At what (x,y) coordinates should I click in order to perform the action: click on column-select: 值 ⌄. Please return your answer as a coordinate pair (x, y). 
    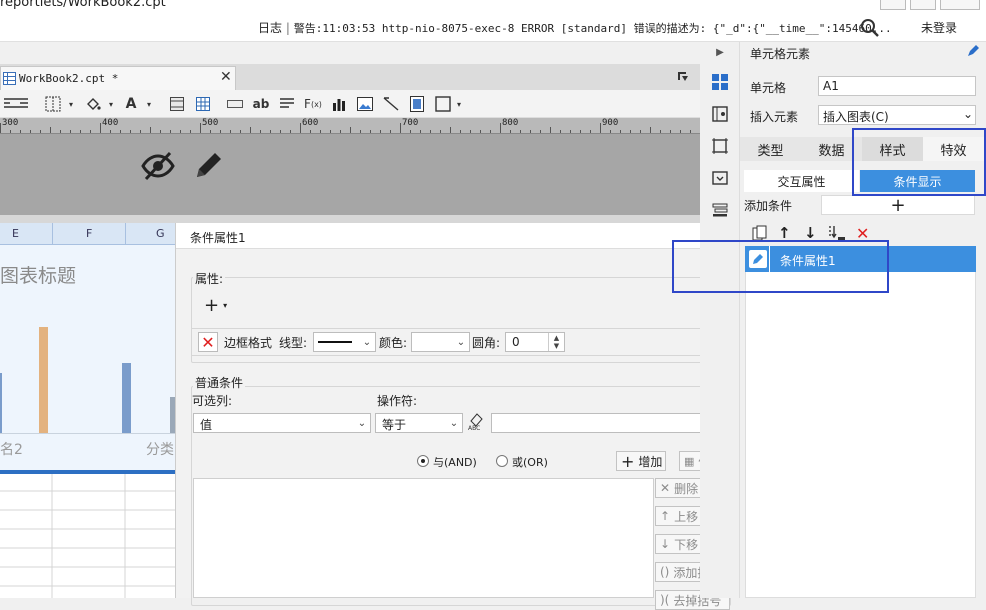
    Looking at the image, I should click on (282, 423).